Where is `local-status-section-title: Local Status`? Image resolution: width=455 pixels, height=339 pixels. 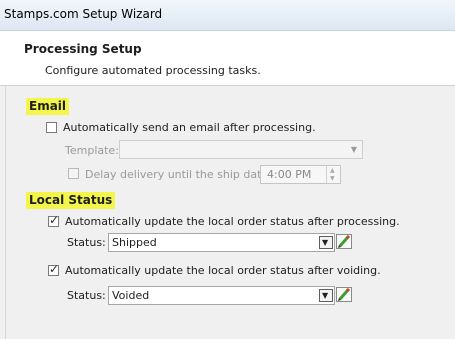
local-status-section-title: Local Status is located at coordinates (71, 200).